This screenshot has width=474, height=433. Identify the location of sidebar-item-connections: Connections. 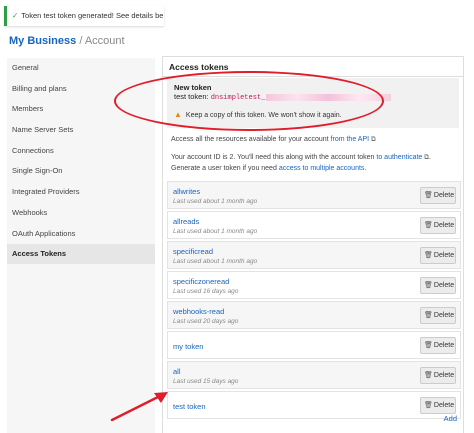
(81, 151).